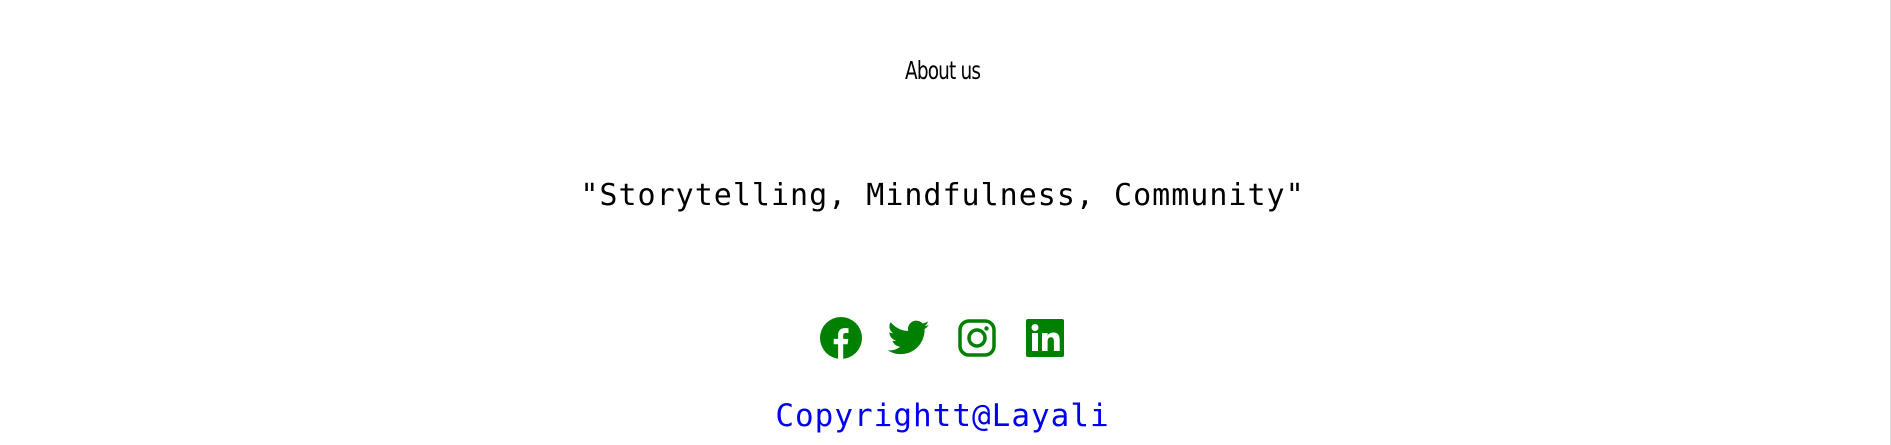 The image size is (1891, 445). I want to click on instagram-link, so click(977, 338).